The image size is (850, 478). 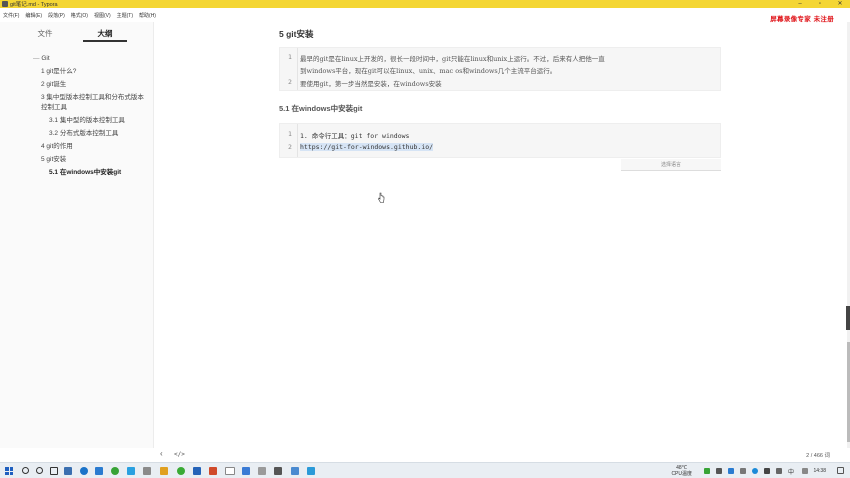 What do you see at coordinates (115, 471) in the screenshot?
I see `wechat-icon` at bounding box center [115, 471].